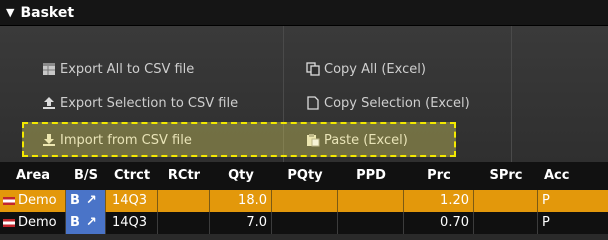  What do you see at coordinates (313, 140) in the screenshot?
I see `paste-icon` at bounding box center [313, 140].